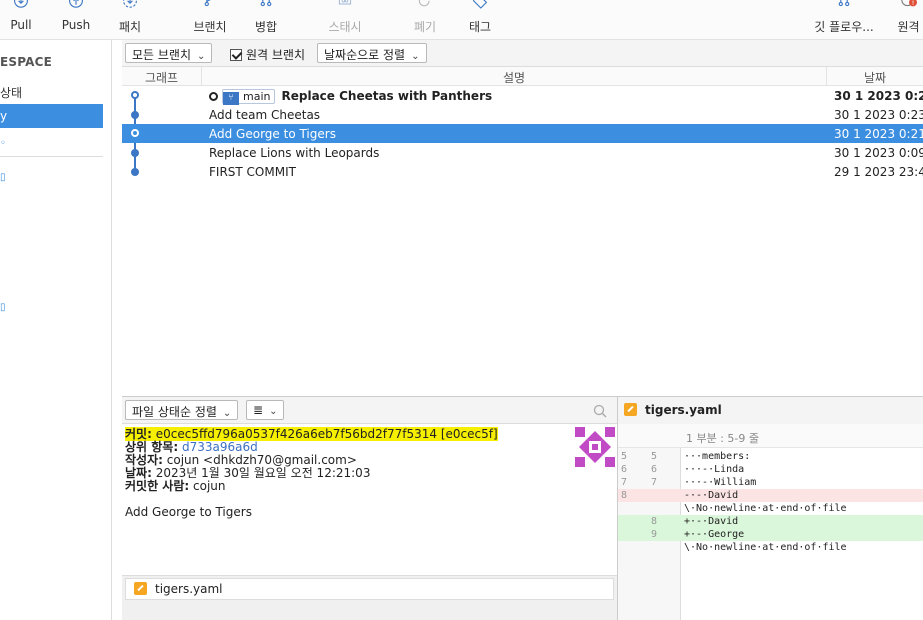  I want to click on tag-icon, so click(480, 4).